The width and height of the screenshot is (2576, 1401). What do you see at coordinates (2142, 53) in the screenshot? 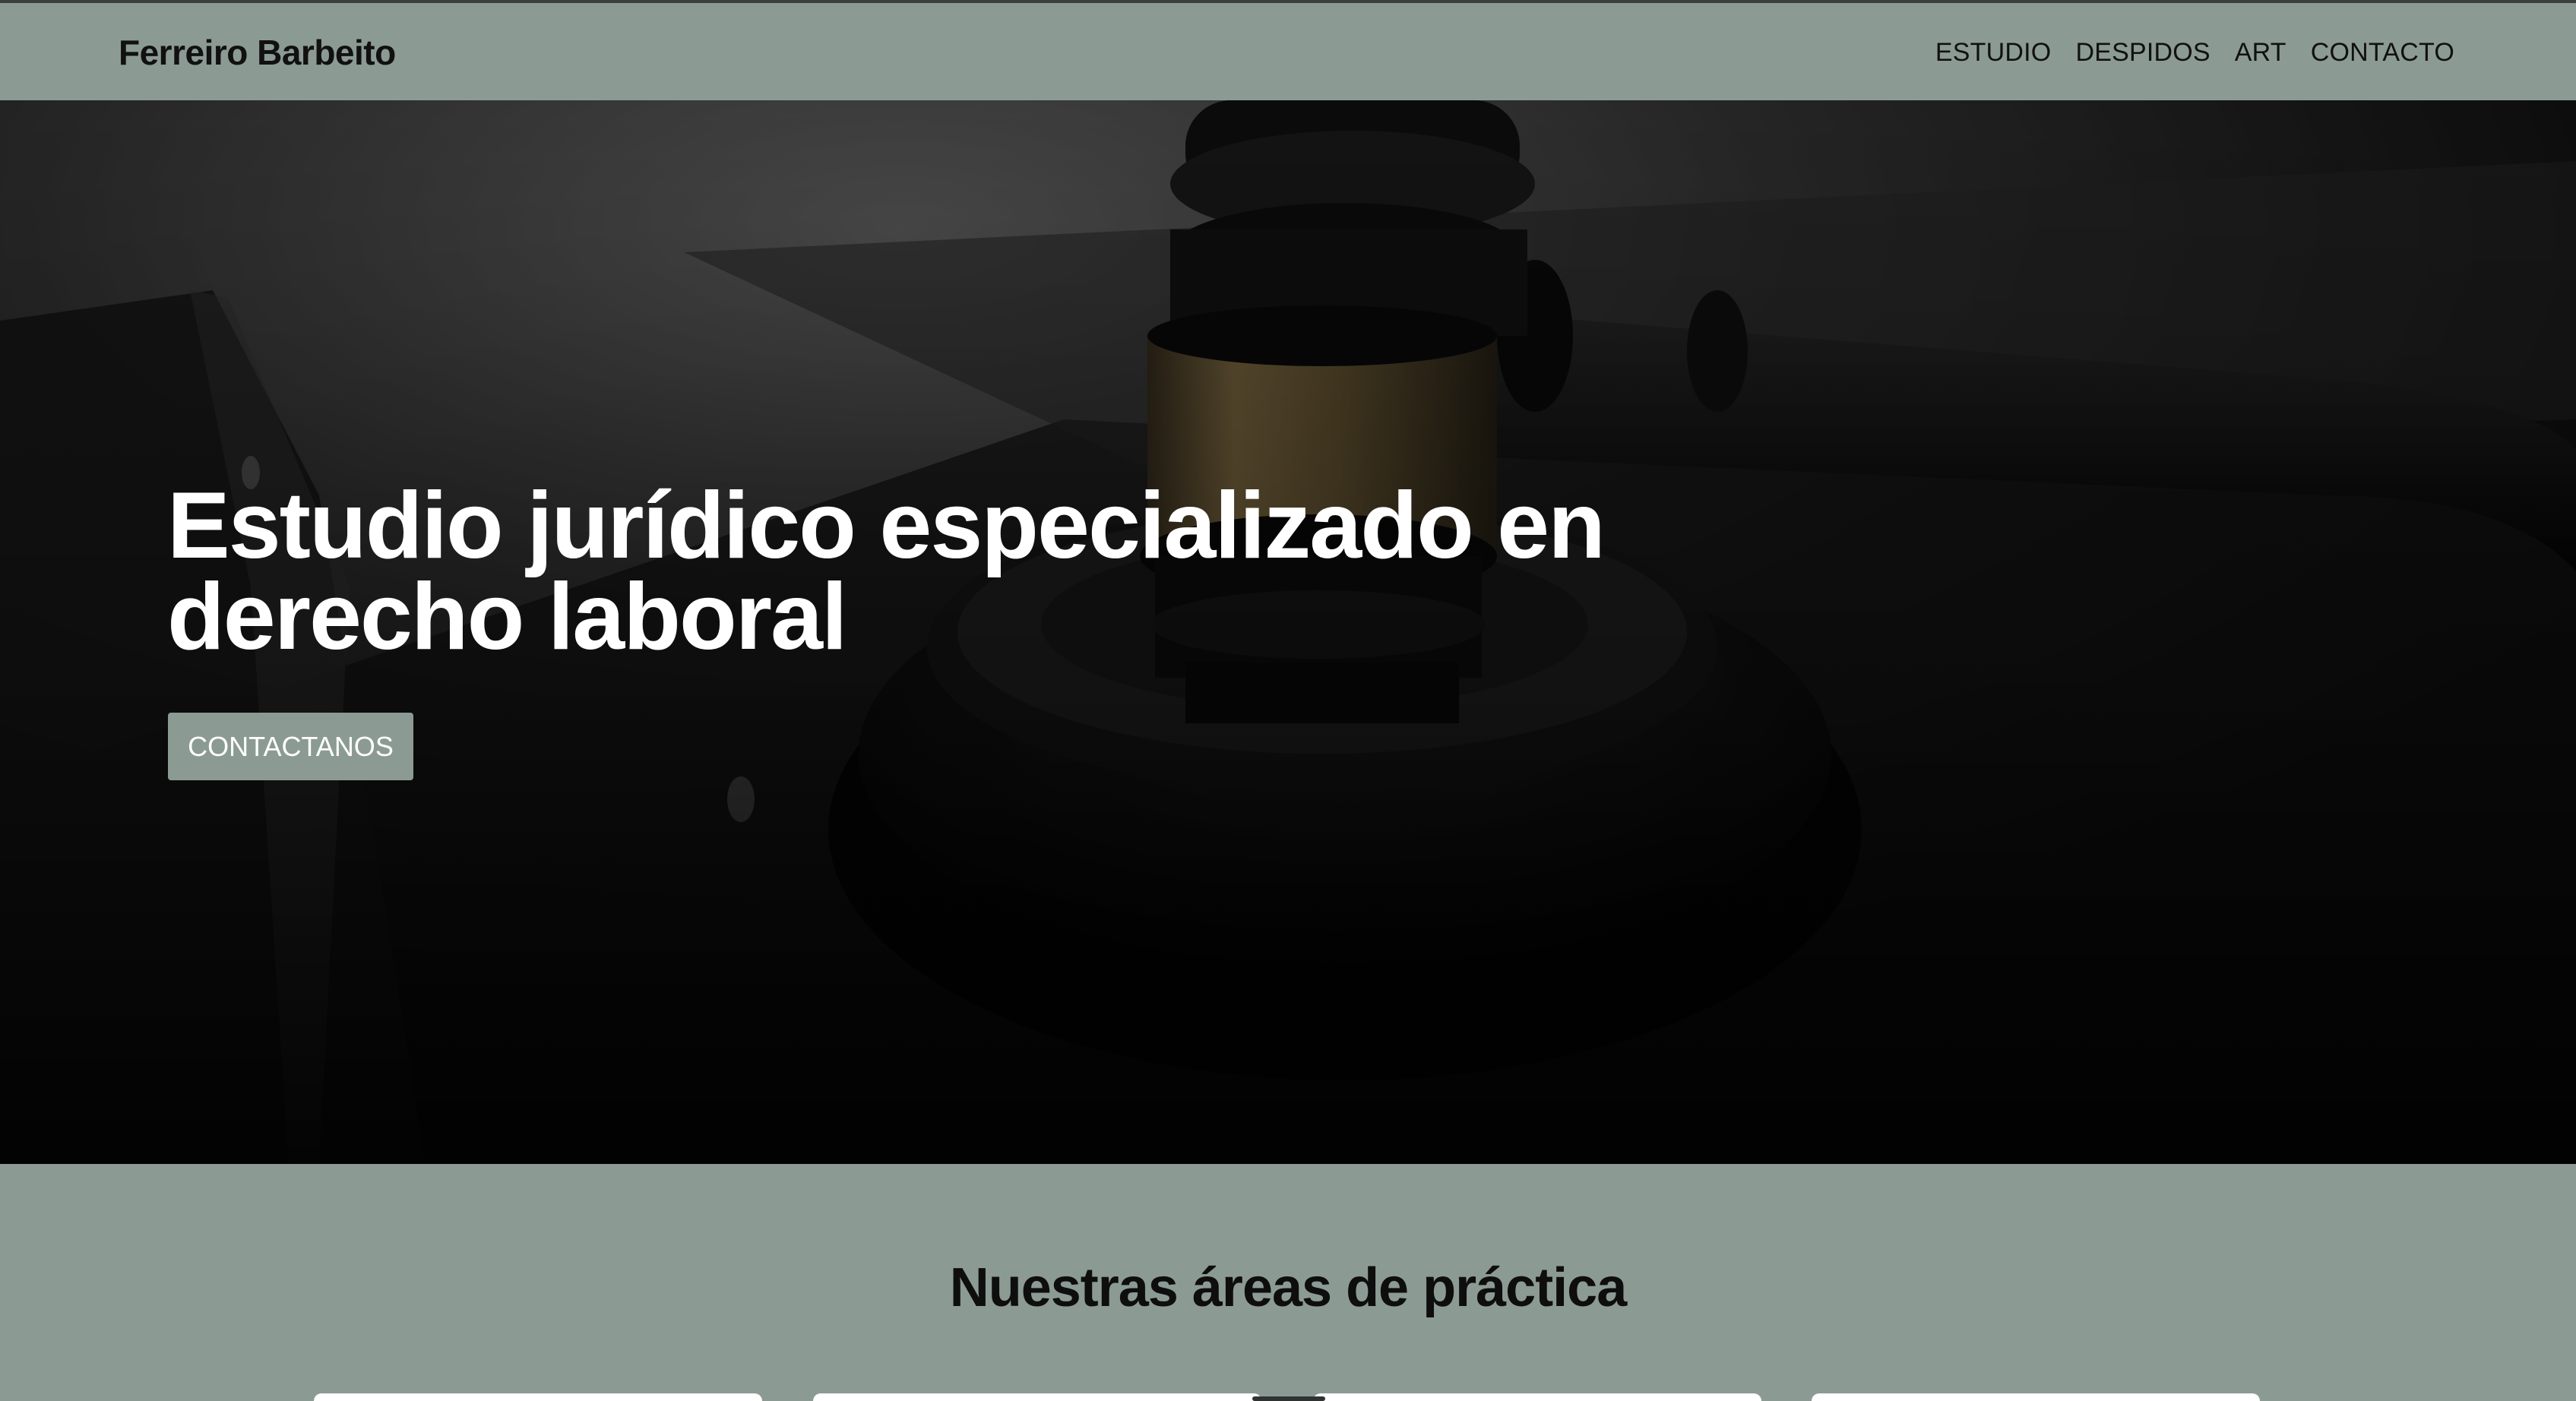
I see `nav-link-despidos: DESPIDOS` at bounding box center [2142, 53].